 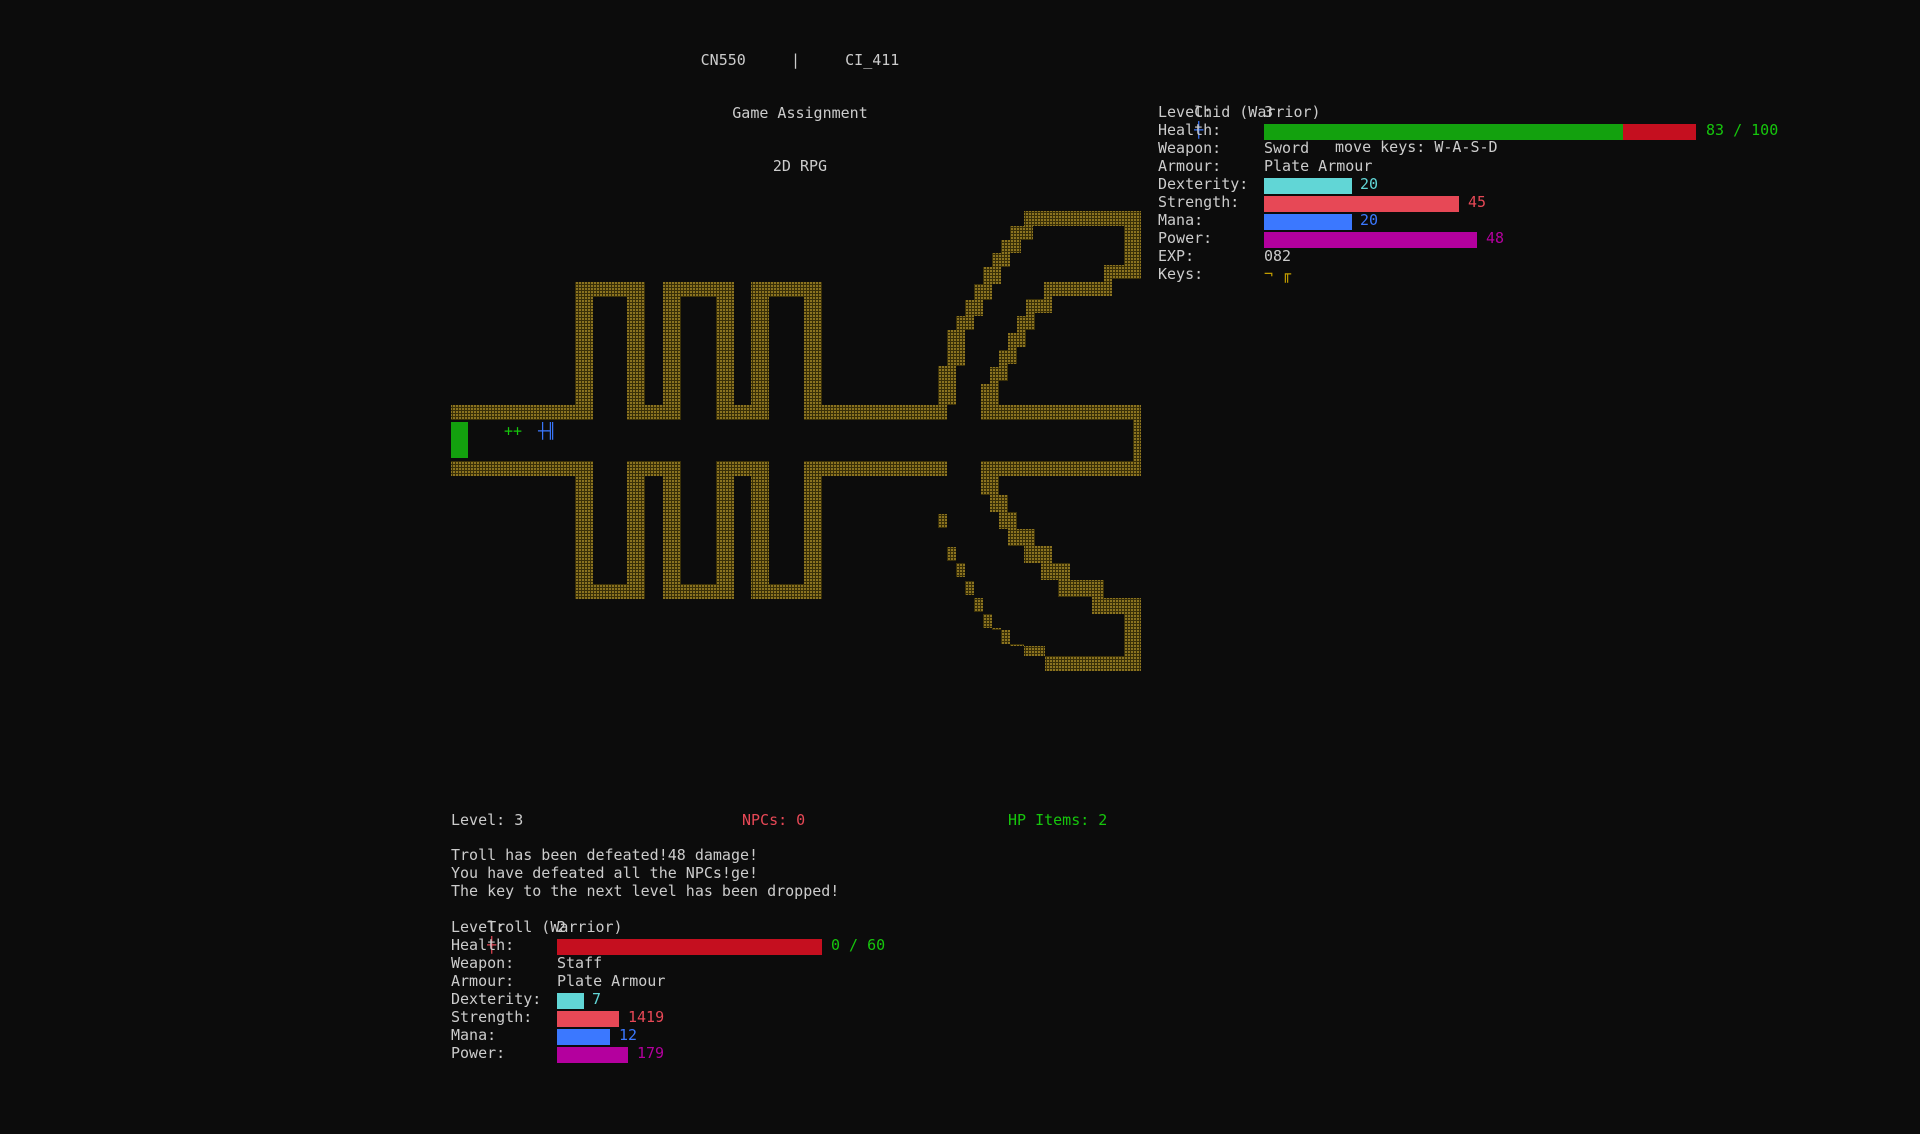 I want to click on hp-item-pickups: ++, so click(x=513, y=431).